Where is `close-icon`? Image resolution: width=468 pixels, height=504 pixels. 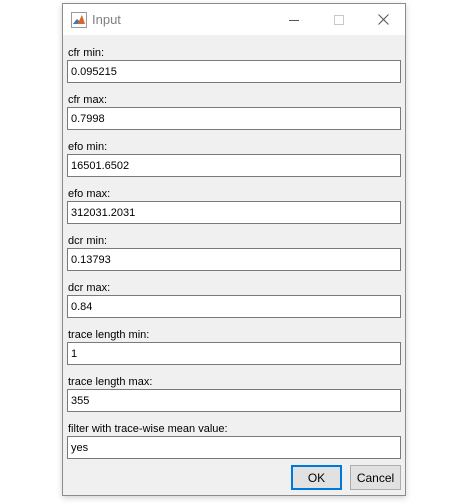
close-icon is located at coordinates (383, 19).